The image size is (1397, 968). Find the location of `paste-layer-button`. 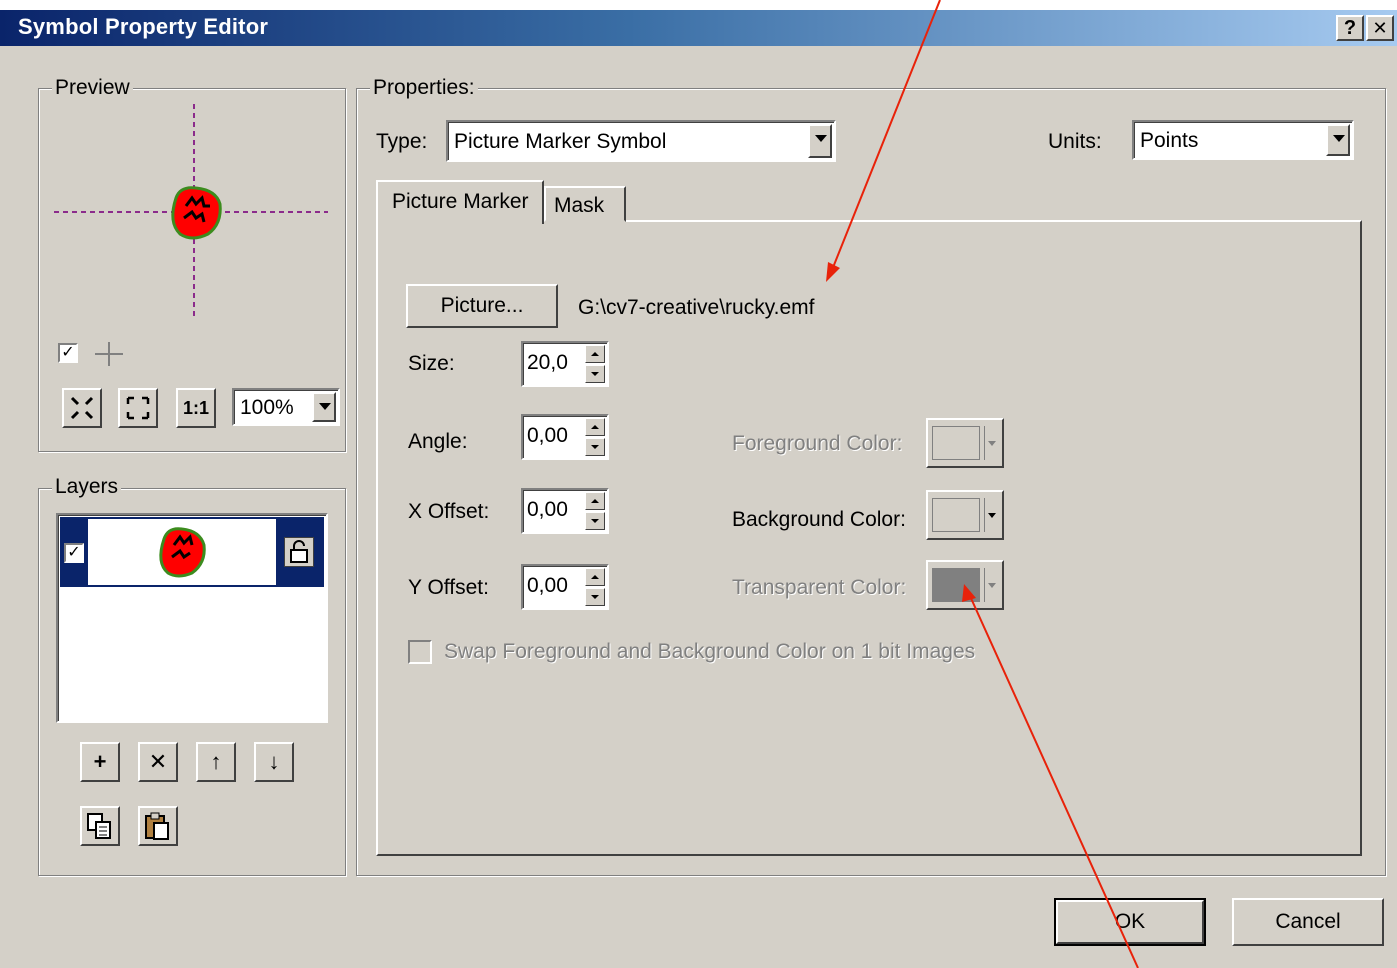

paste-layer-button is located at coordinates (158, 826).